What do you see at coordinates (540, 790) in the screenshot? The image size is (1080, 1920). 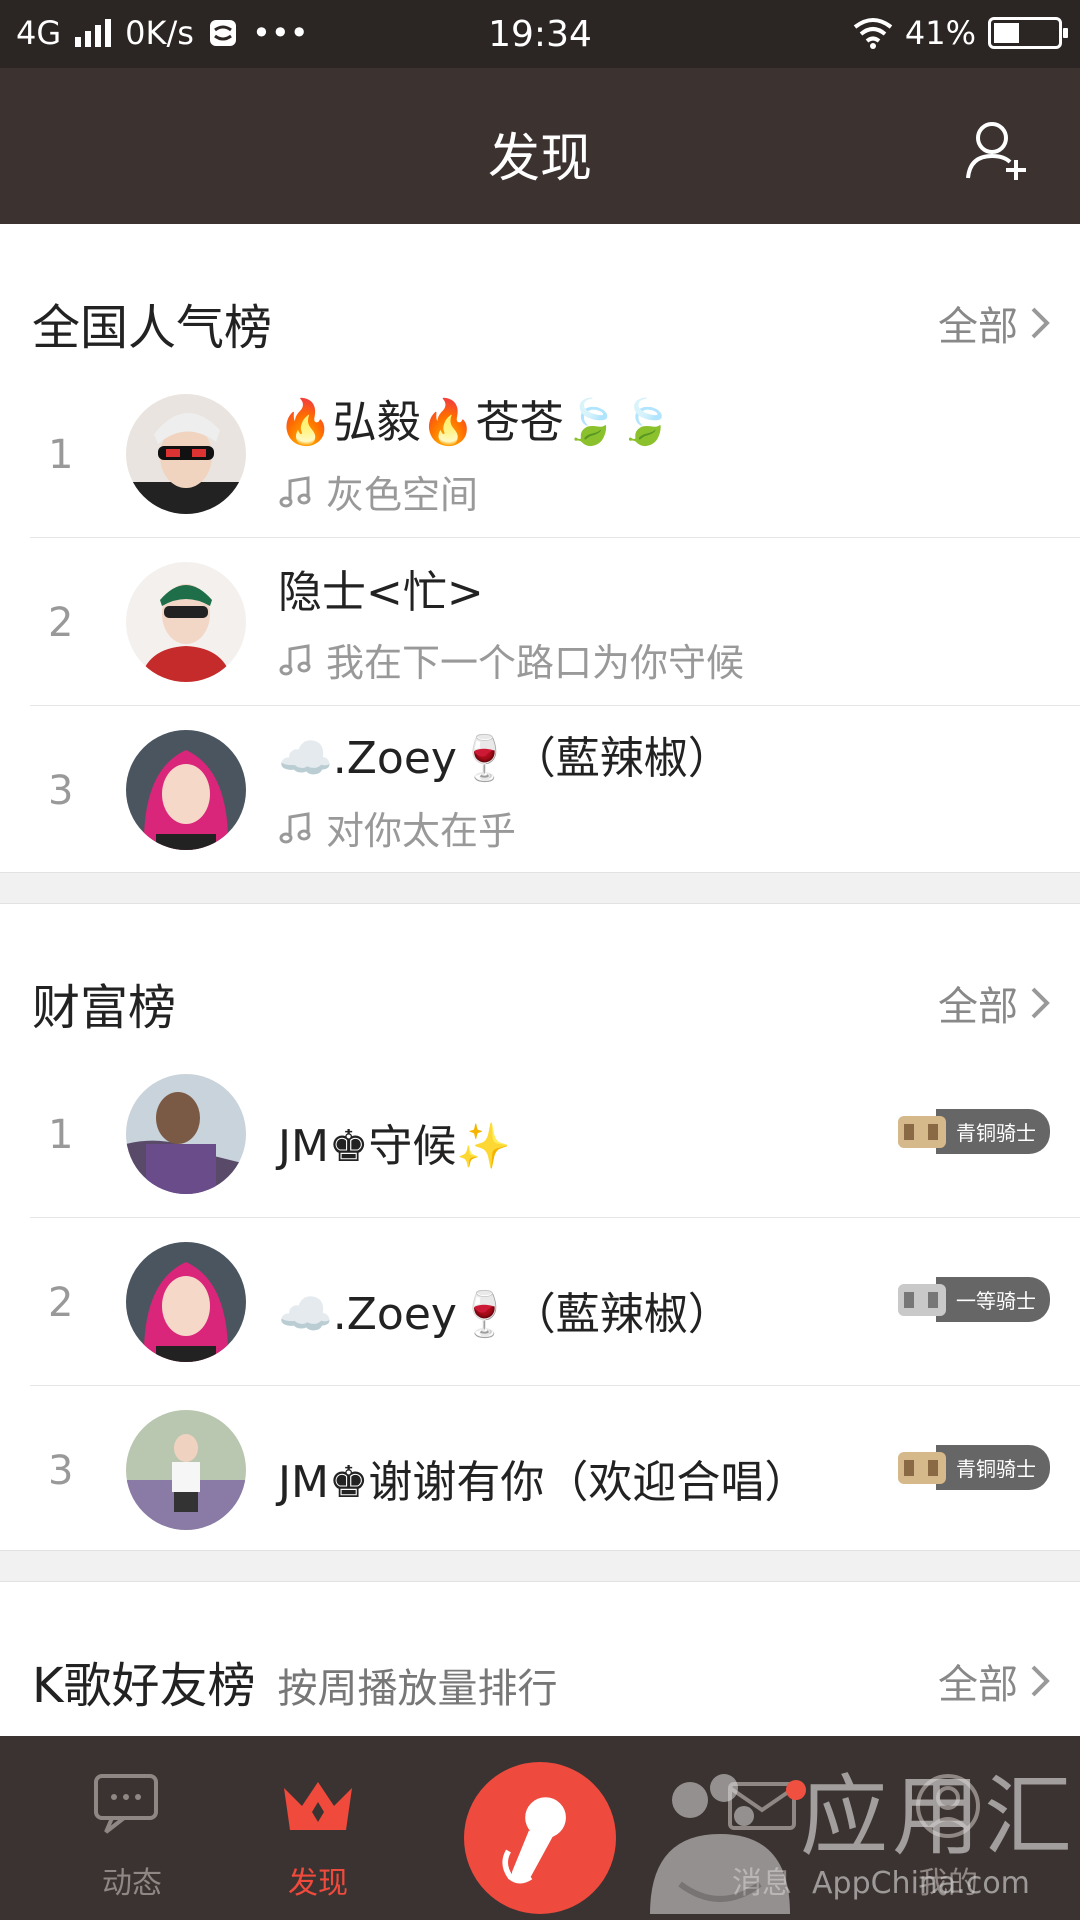 I see `list-item: 3 ☁️.Zoey🍷（藍辣椒） 对你太在乎` at bounding box center [540, 790].